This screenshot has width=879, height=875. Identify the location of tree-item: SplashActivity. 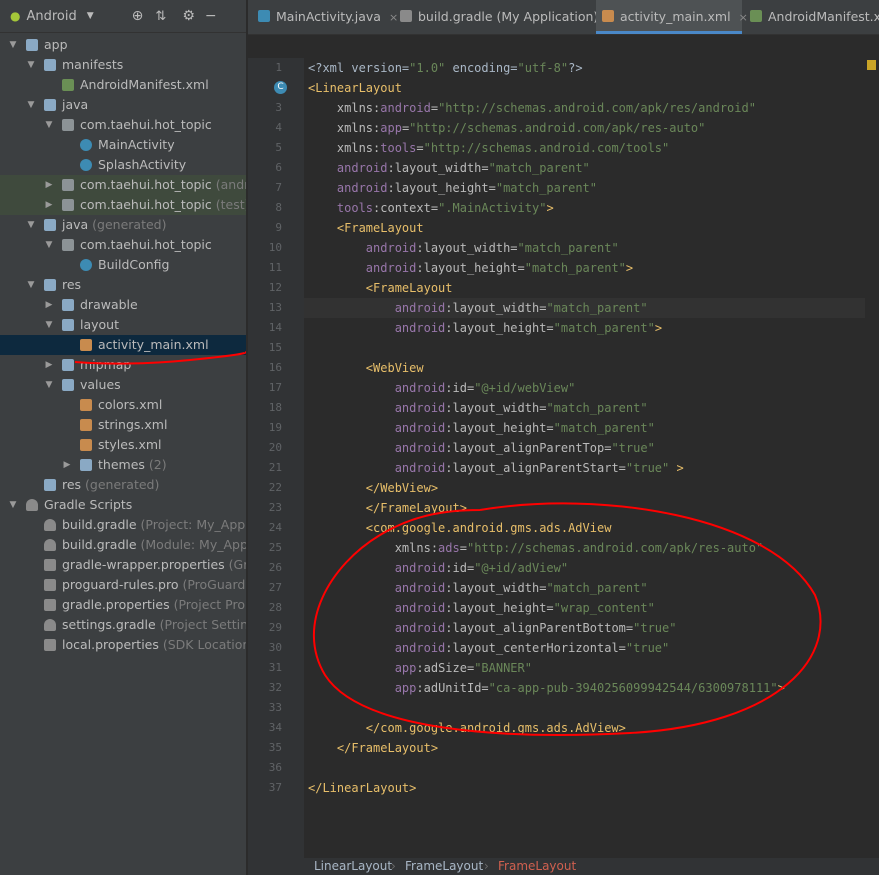
(123, 165).